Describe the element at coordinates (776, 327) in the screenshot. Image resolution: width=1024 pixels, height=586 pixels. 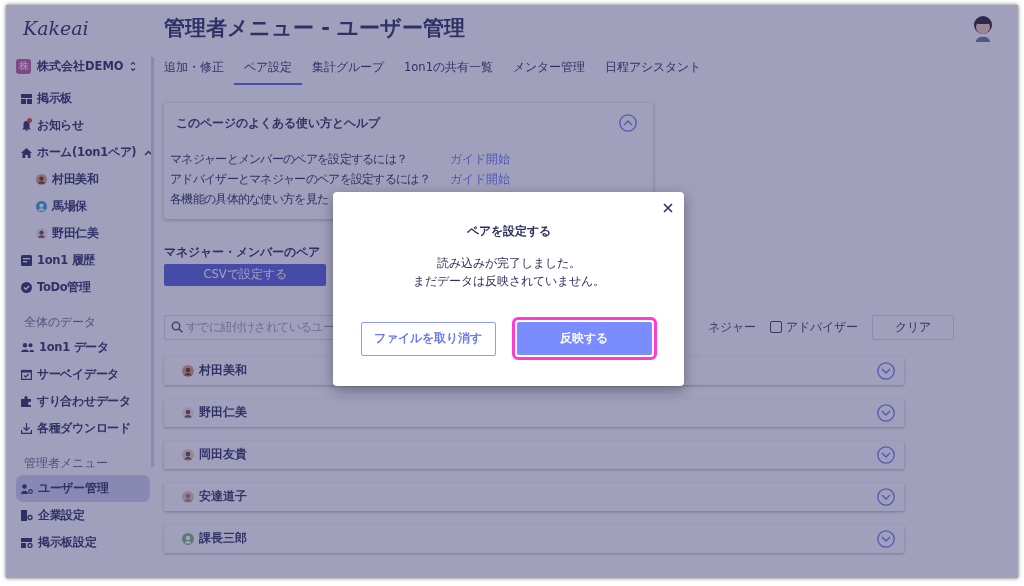
I see `checkbox` at that location.